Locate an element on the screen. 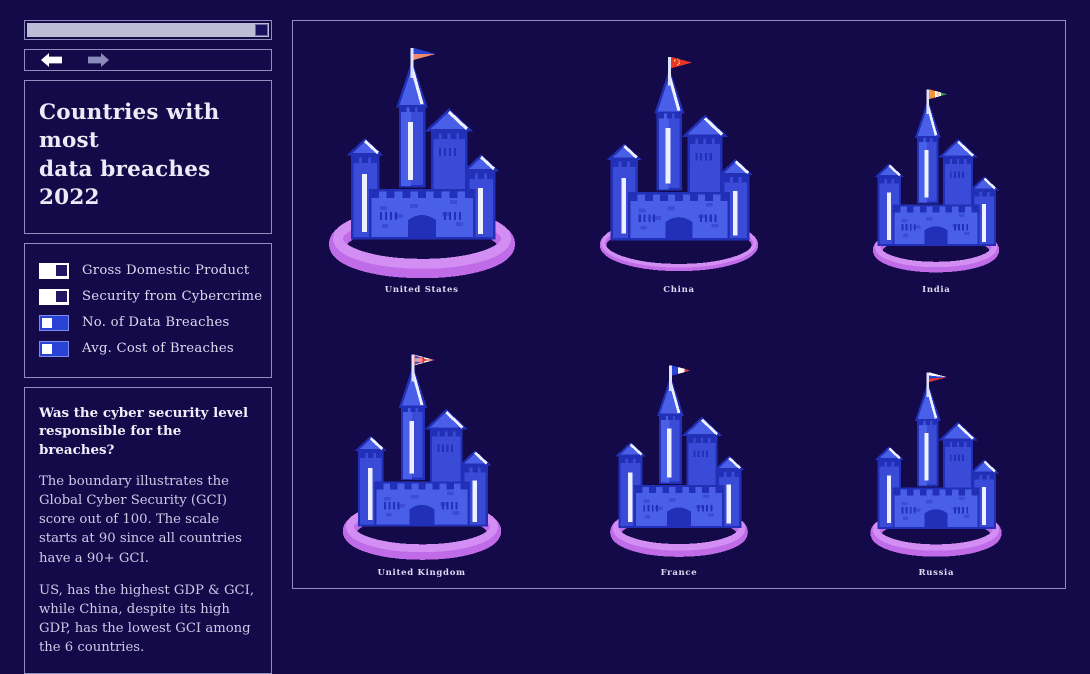  country-cell: United Kingdom is located at coordinates (421, 447).